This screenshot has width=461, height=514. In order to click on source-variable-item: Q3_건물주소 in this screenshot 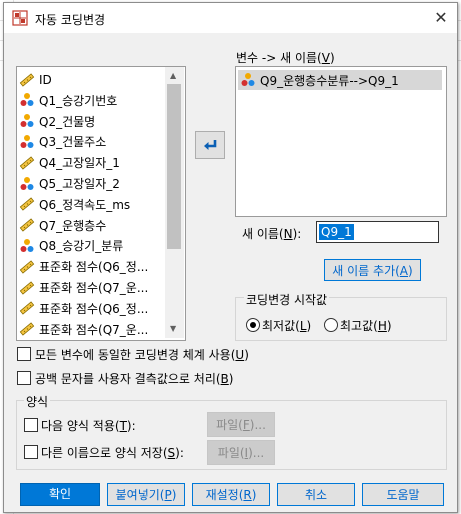, I will do `click(93, 141)`.